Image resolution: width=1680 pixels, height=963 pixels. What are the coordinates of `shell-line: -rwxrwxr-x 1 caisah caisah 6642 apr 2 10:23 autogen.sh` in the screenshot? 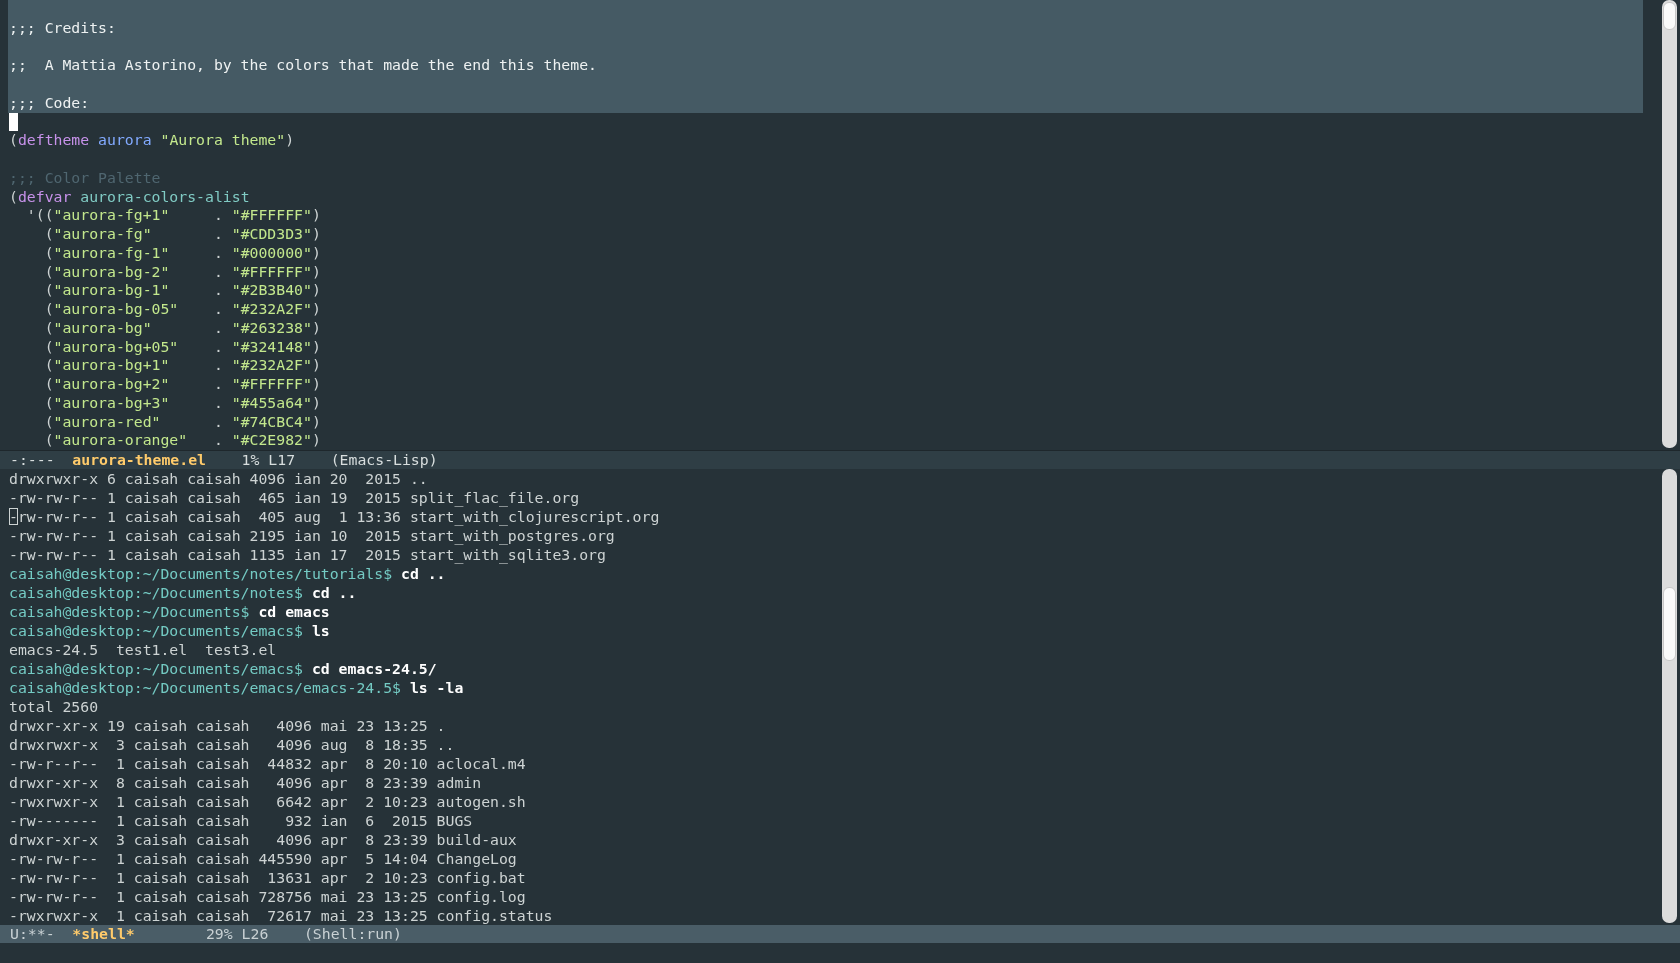 It's located at (268, 801).